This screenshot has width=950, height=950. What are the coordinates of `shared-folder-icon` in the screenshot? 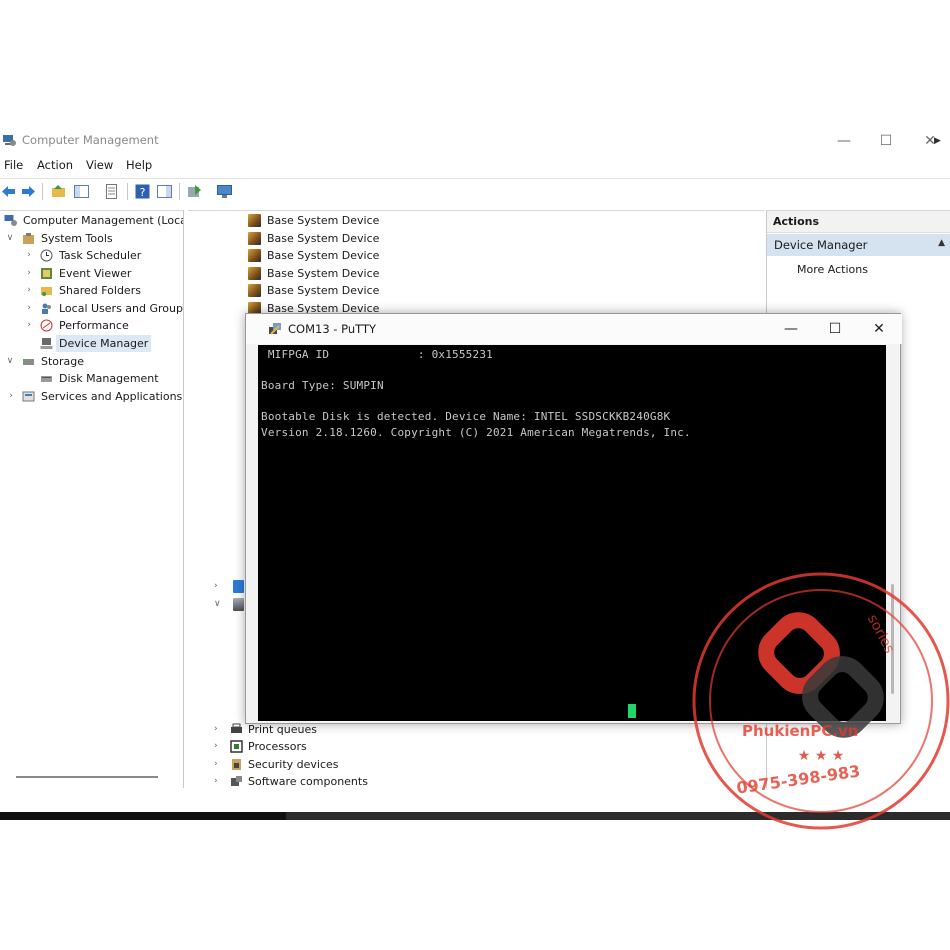 It's located at (46, 291).